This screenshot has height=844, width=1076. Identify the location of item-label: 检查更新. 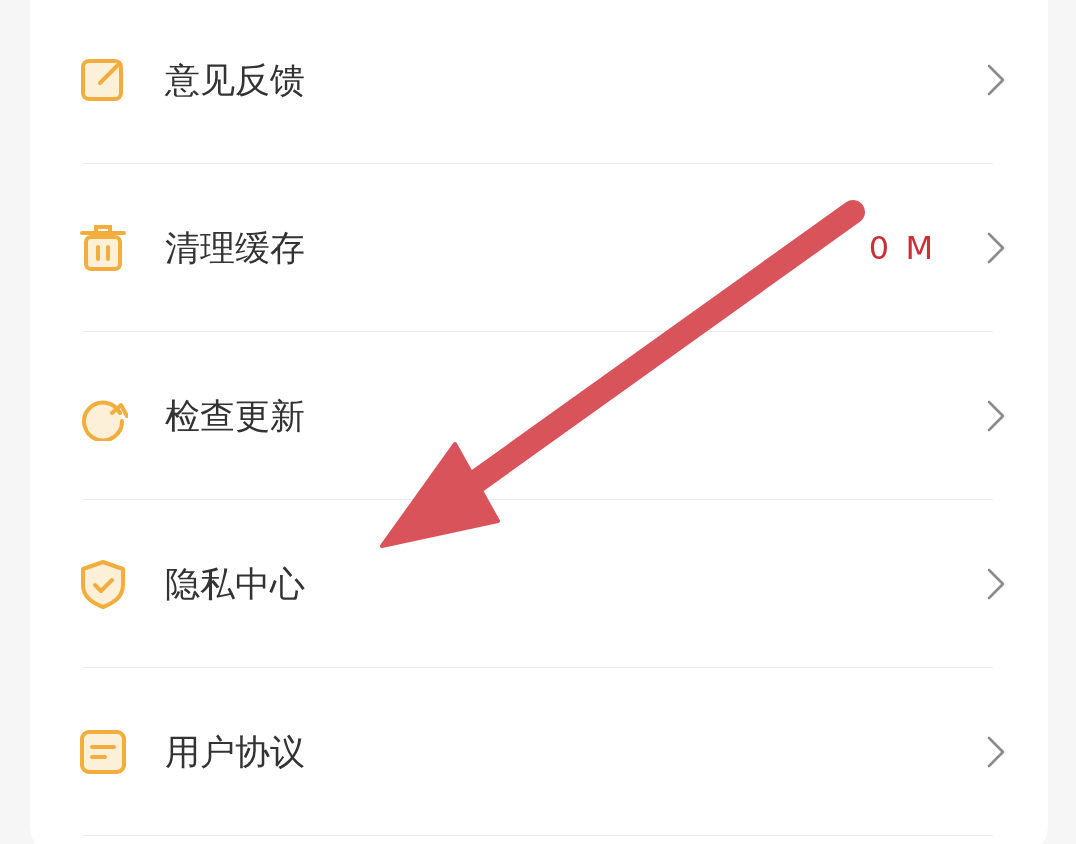
(235, 415).